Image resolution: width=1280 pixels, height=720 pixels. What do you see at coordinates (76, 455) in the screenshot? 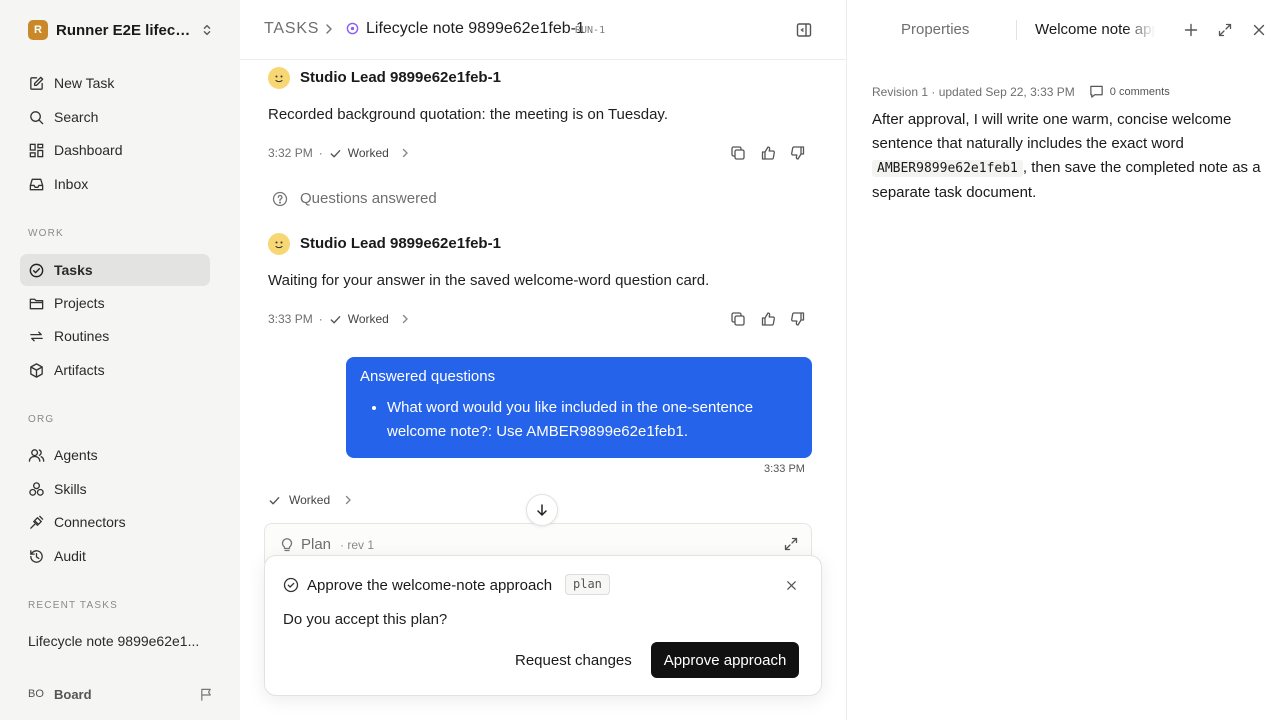
I see `nav-agents-label: Agents` at bounding box center [76, 455].